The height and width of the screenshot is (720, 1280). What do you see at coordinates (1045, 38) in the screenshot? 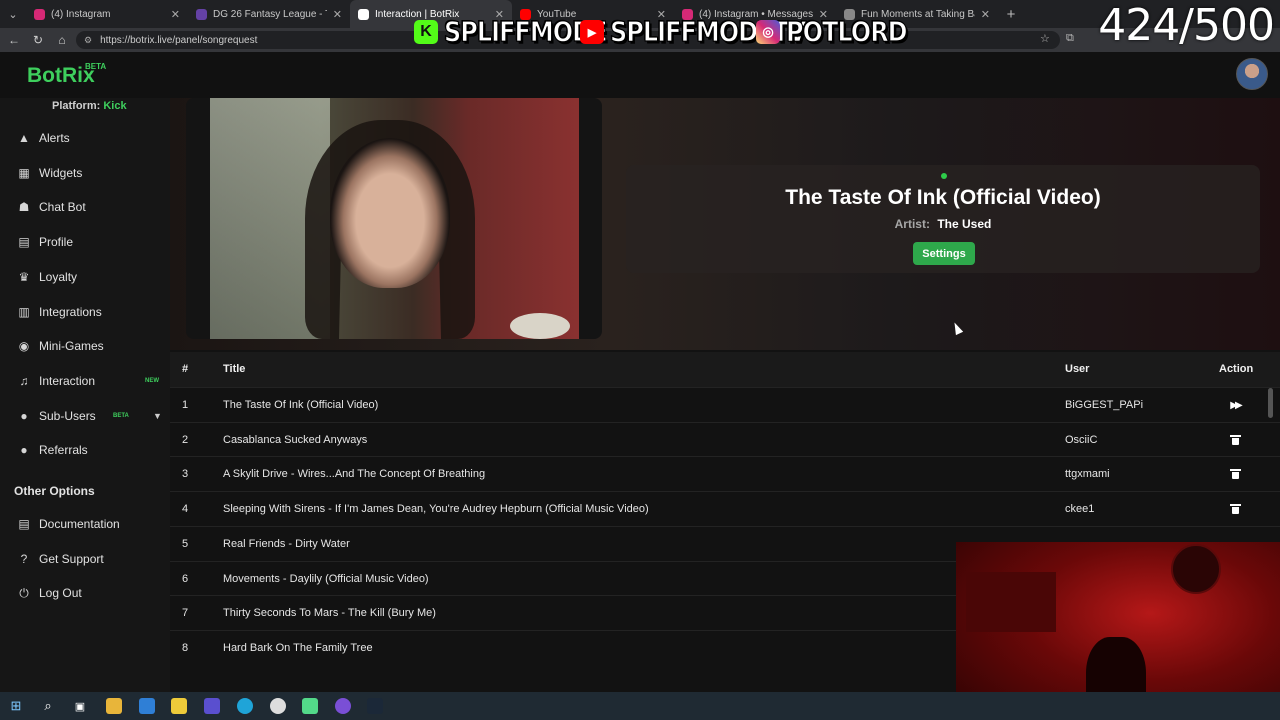
I see `bookmark-star-icon: ☆` at bounding box center [1045, 38].